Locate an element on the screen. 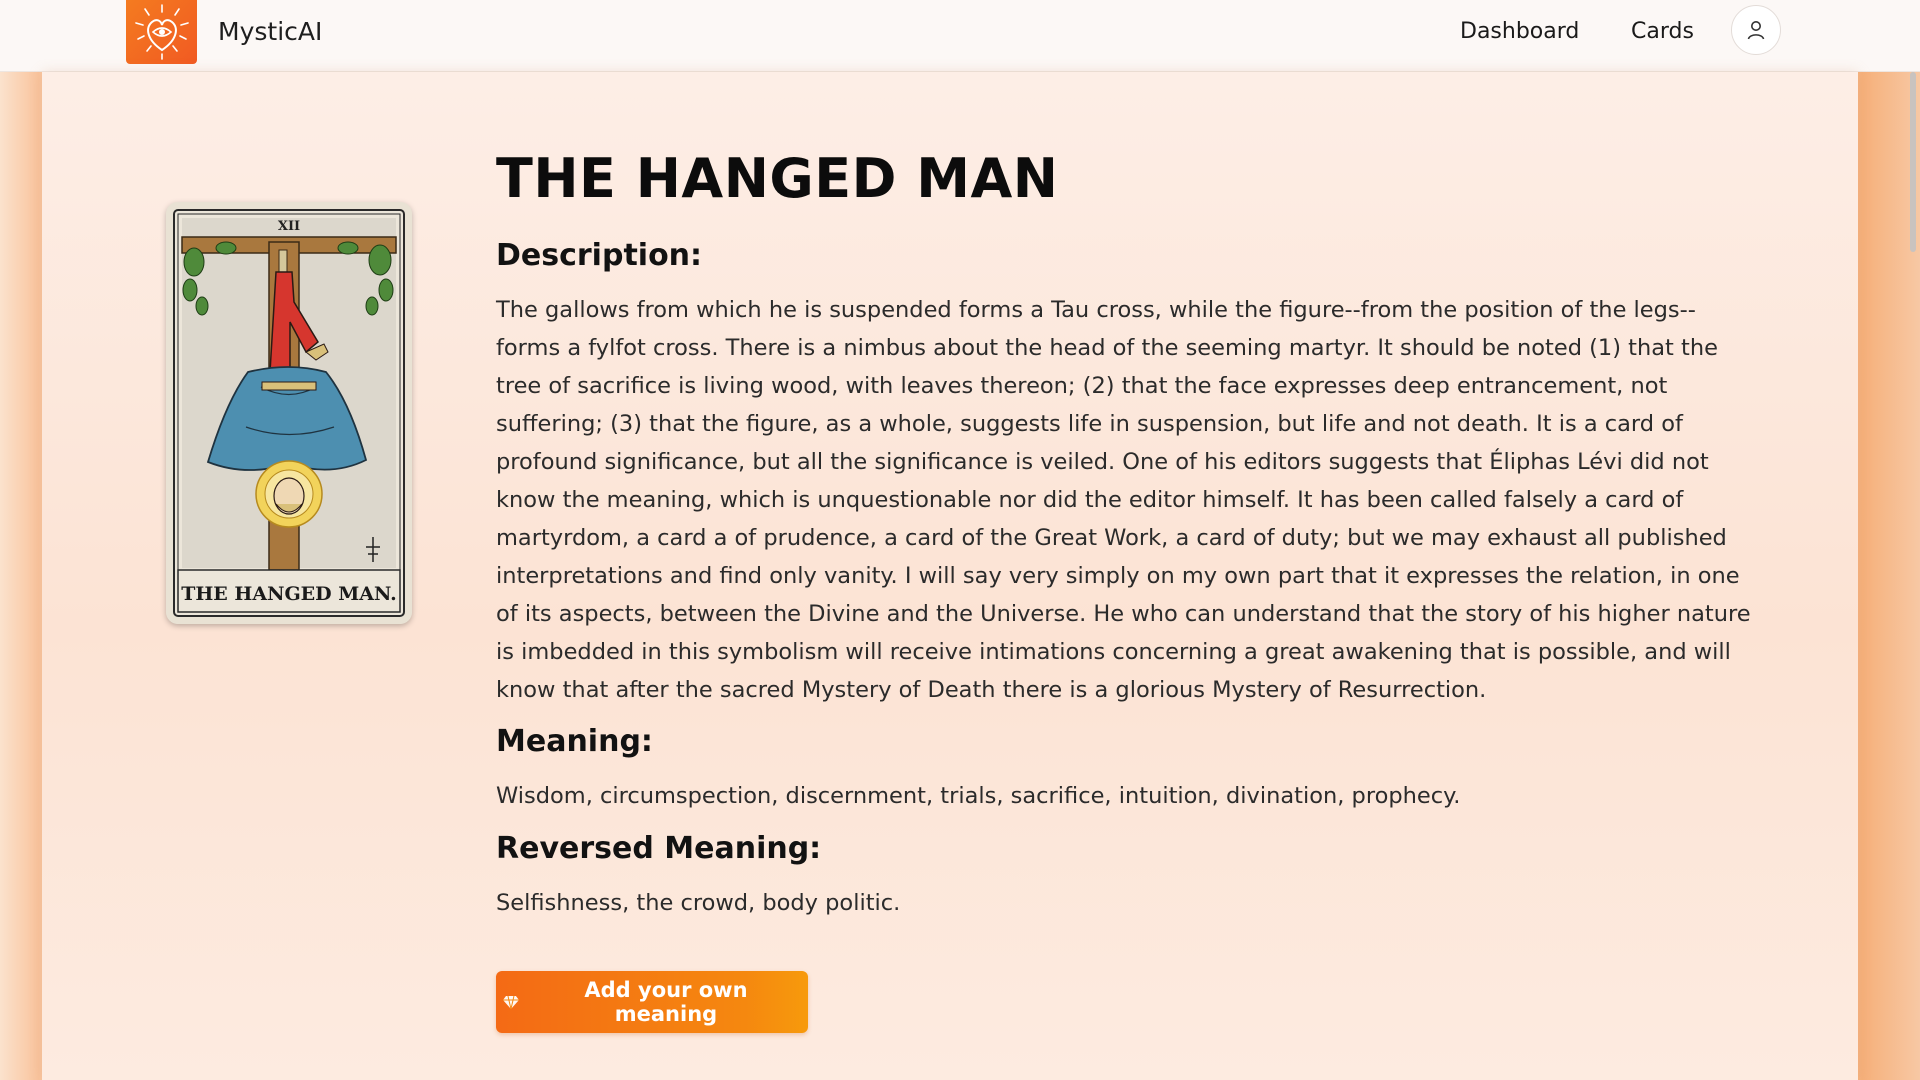 Image resolution: width=1920 pixels, height=1080 pixels. card-numeral: XII is located at coordinates (289, 226).